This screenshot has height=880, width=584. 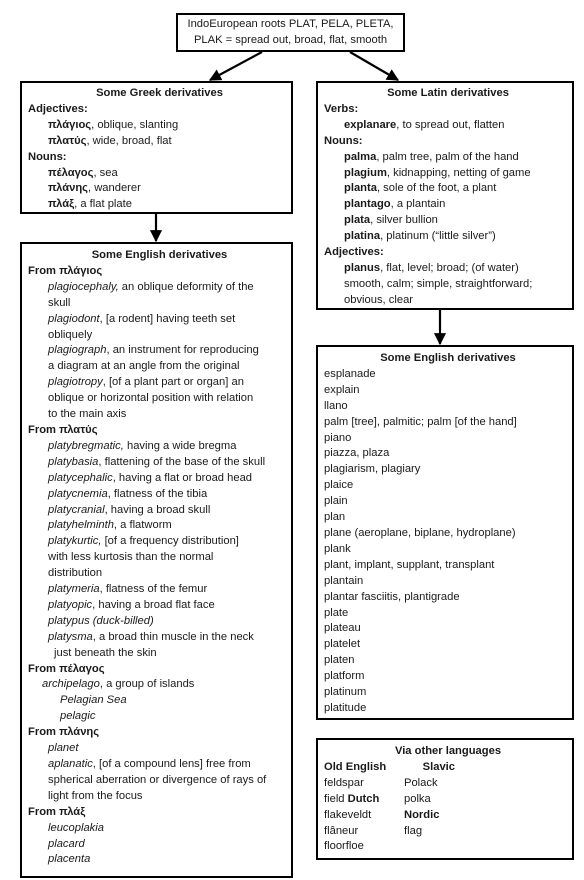 I want to click on english-derivative-entry: archipelago, a group of islands, so click(x=159, y=685).